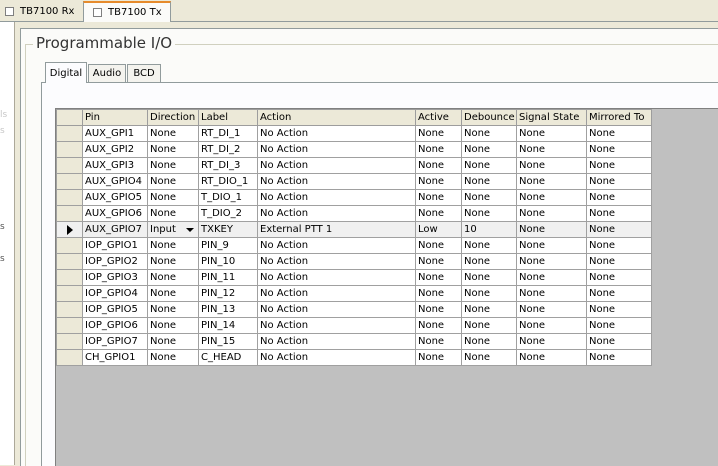 The image size is (718, 466). What do you see at coordinates (115, 229) in the screenshot?
I see `pin-cell: AUX_GPIO7` at bounding box center [115, 229].